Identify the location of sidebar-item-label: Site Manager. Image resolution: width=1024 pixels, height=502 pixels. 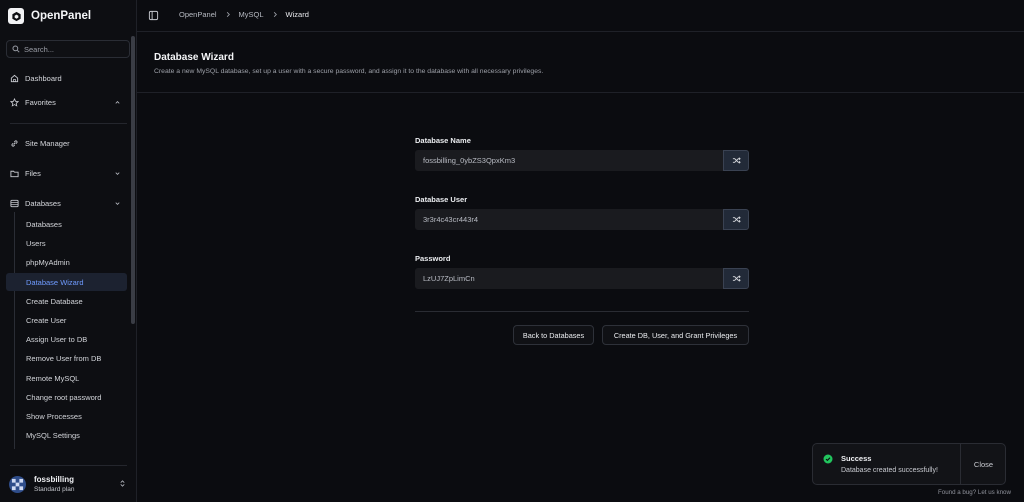
(47, 143).